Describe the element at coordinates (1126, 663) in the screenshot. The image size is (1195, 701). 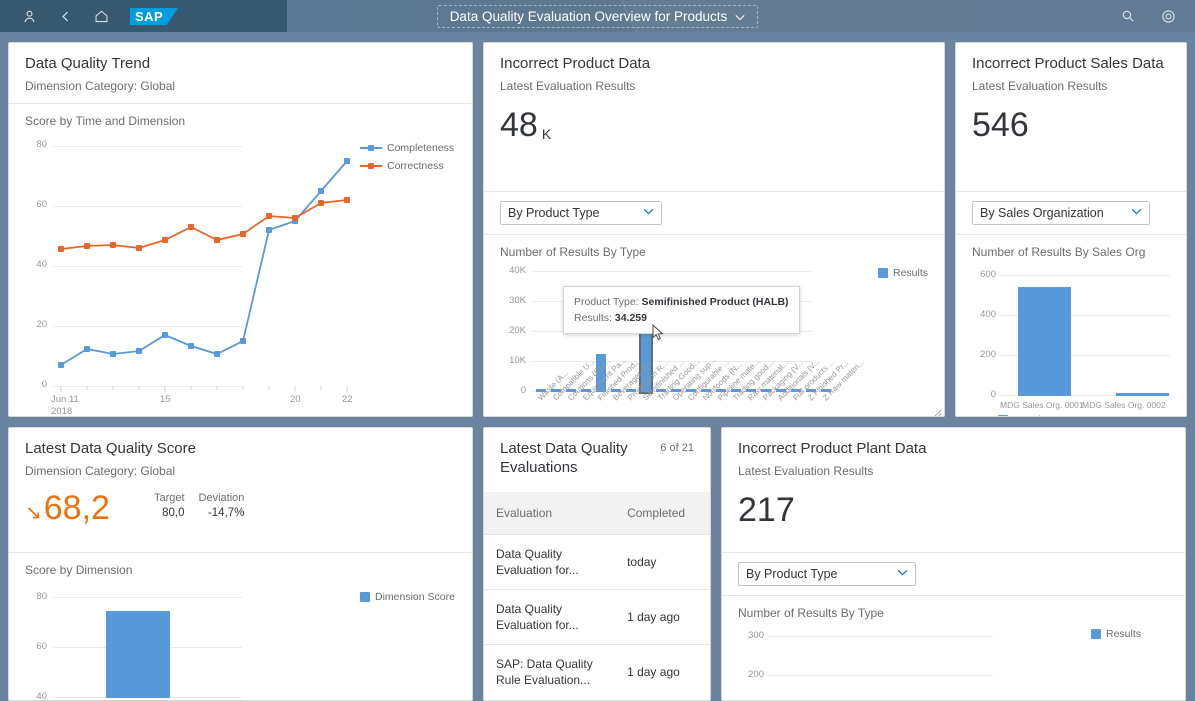
I see `plant-legend: Results` at that location.